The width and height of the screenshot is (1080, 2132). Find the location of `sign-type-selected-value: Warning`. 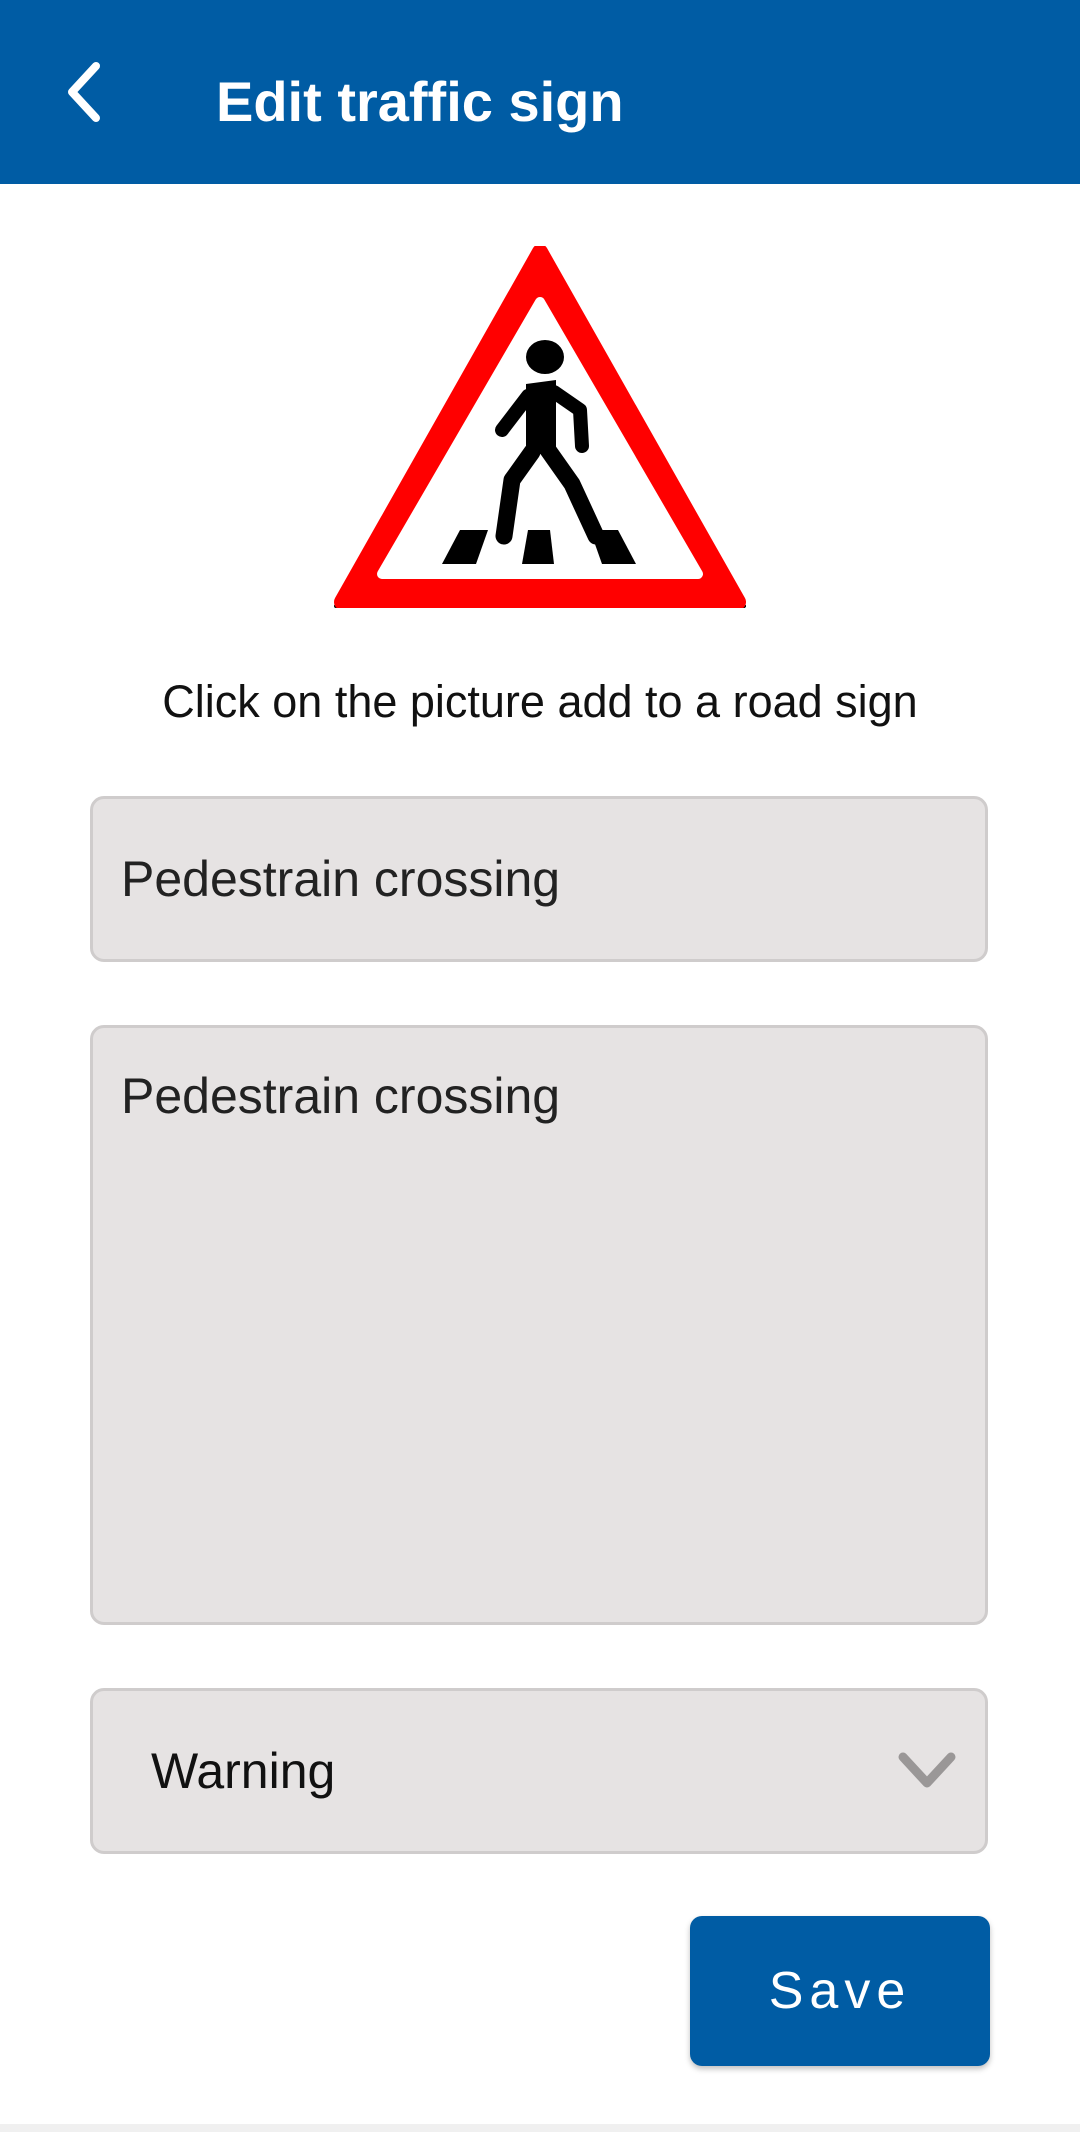

sign-type-selected-value: Warning is located at coordinates (243, 1771).